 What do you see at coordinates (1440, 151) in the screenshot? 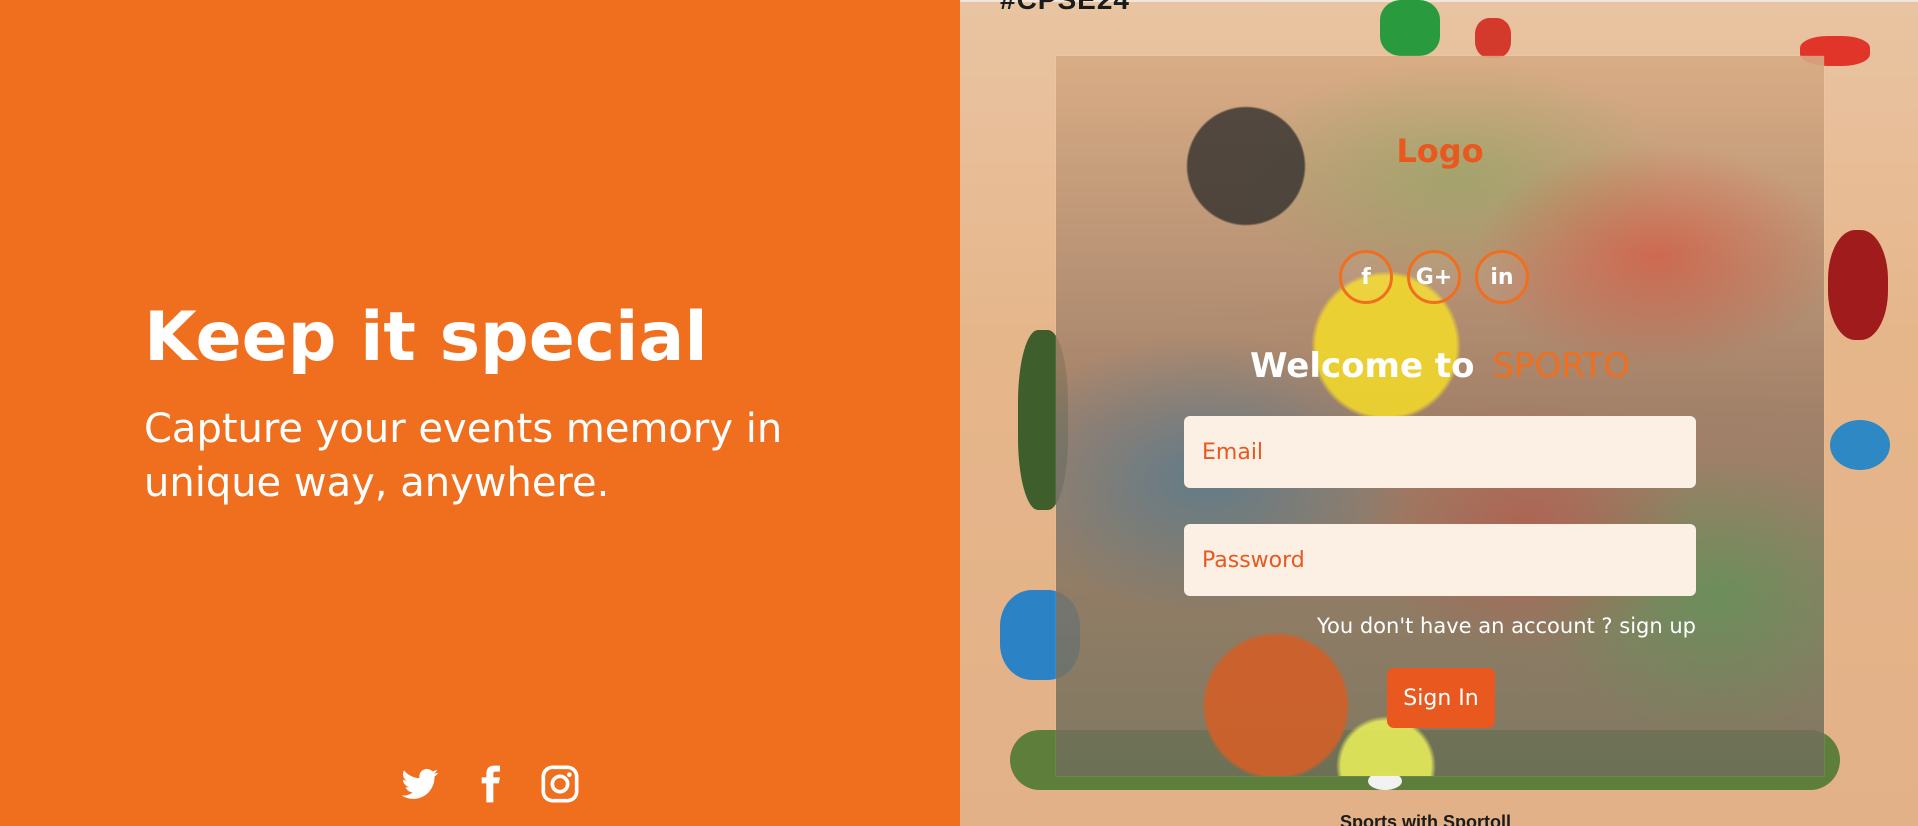
I see `logo: Logo` at bounding box center [1440, 151].